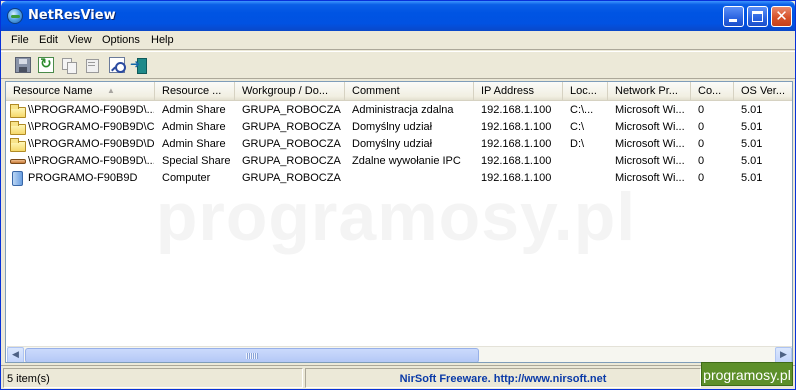 Image resolution: width=796 pixels, height=390 pixels. What do you see at coordinates (196, 161) in the screenshot?
I see `cell-resource-type: Special Share` at bounding box center [196, 161].